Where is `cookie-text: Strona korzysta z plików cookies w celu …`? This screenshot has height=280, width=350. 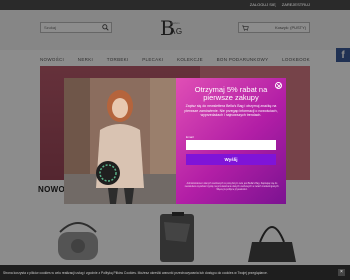
cookie-text: Strona korzysta z plików cookies w celu … is located at coordinates (135, 272).